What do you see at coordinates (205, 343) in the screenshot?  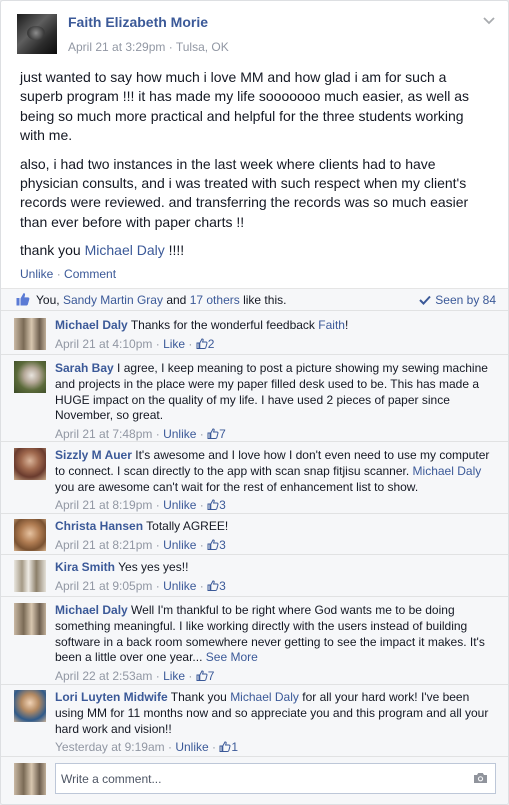 I see `like-count: 2` at bounding box center [205, 343].